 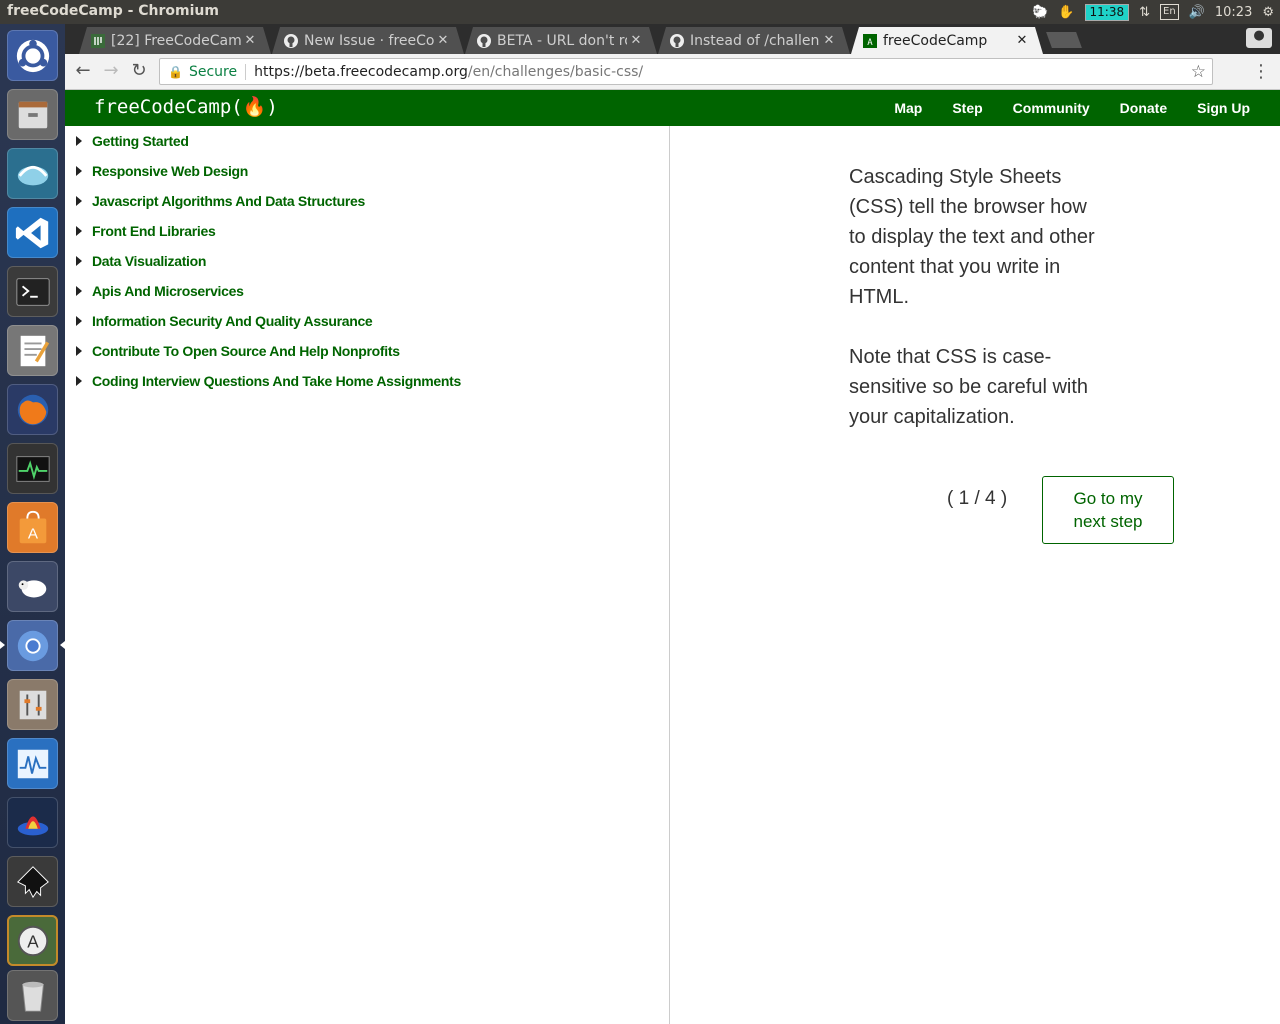 I want to click on system-tray: 🐑 ✋ 11:38 ⇅ En 🔊 10:23 ⚙, so click(x=1153, y=12).